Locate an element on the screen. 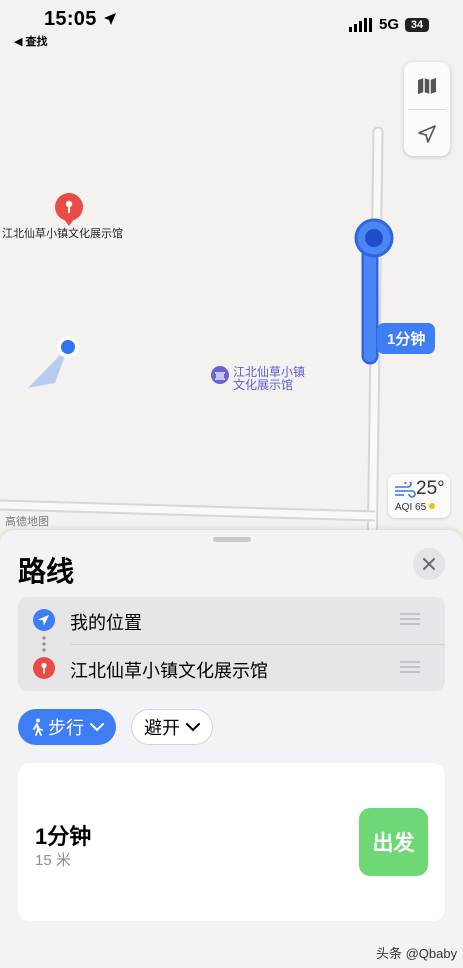 The height and width of the screenshot is (968, 463). waypoint-label: 我的位置 is located at coordinates (106, 623).